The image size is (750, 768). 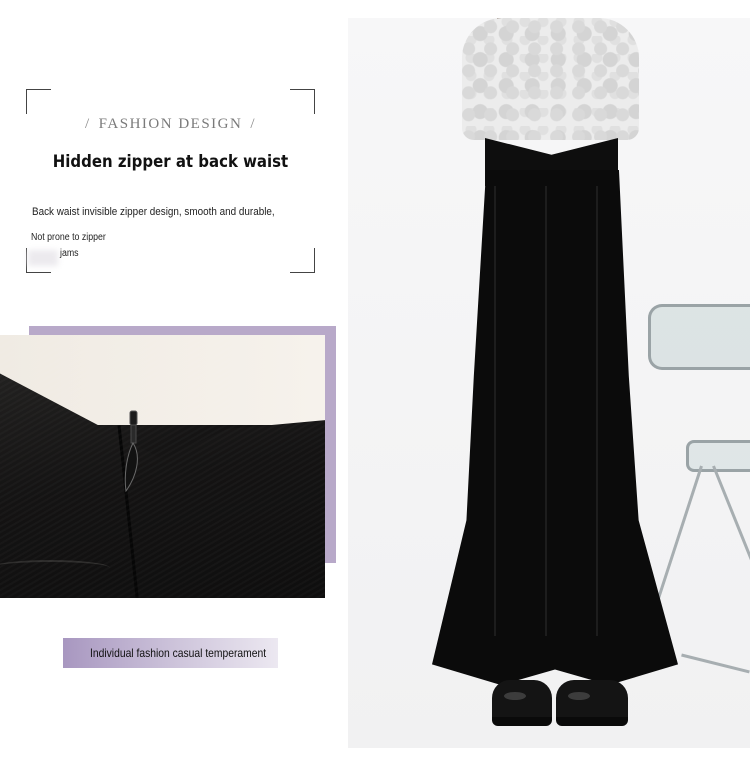 I want to click on zipper-detail-photo, so click(x=162, y=466).